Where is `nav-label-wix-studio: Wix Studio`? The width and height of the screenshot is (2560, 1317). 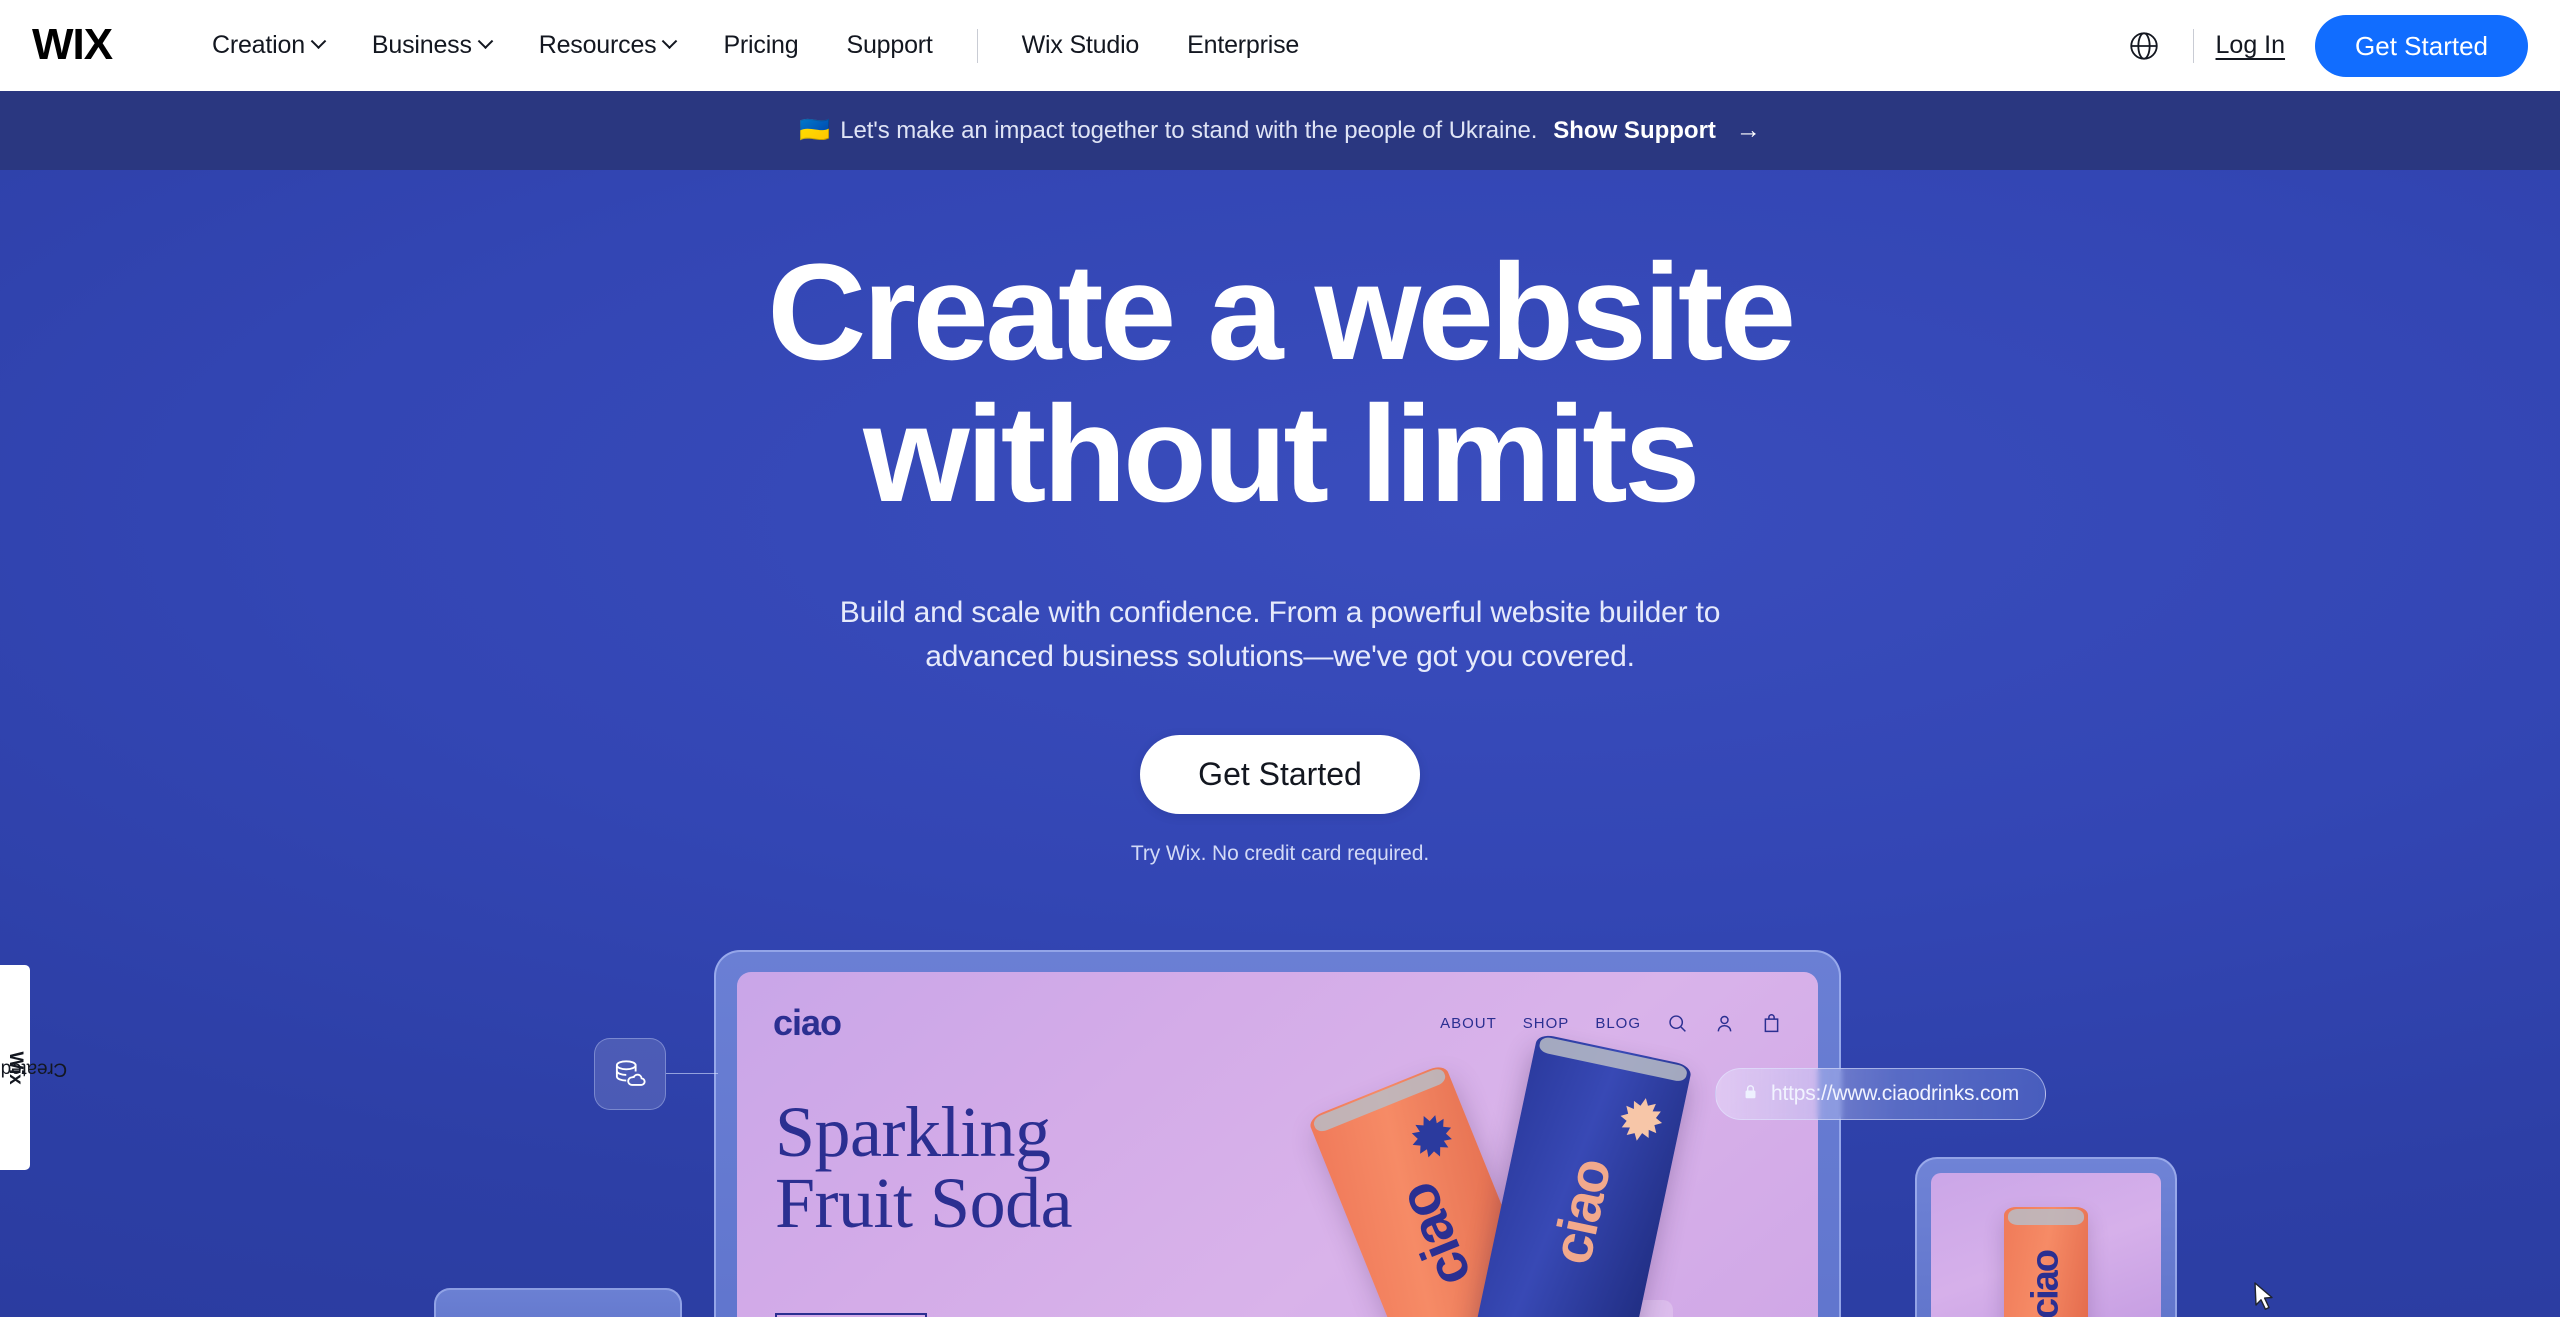
nav-label-wix-studio: Wix Studio is located at coordinates (1080, 45).